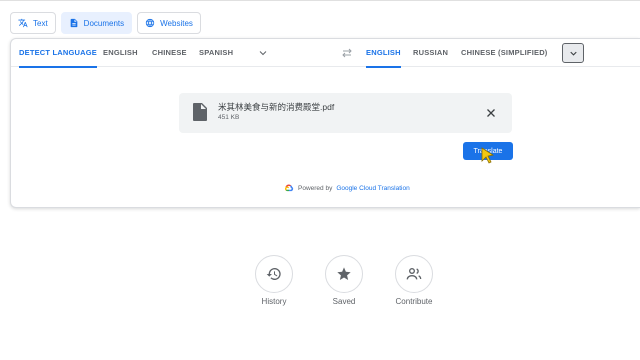  I want to click on source-lang-english: ENGLISH, so click(120, 53).